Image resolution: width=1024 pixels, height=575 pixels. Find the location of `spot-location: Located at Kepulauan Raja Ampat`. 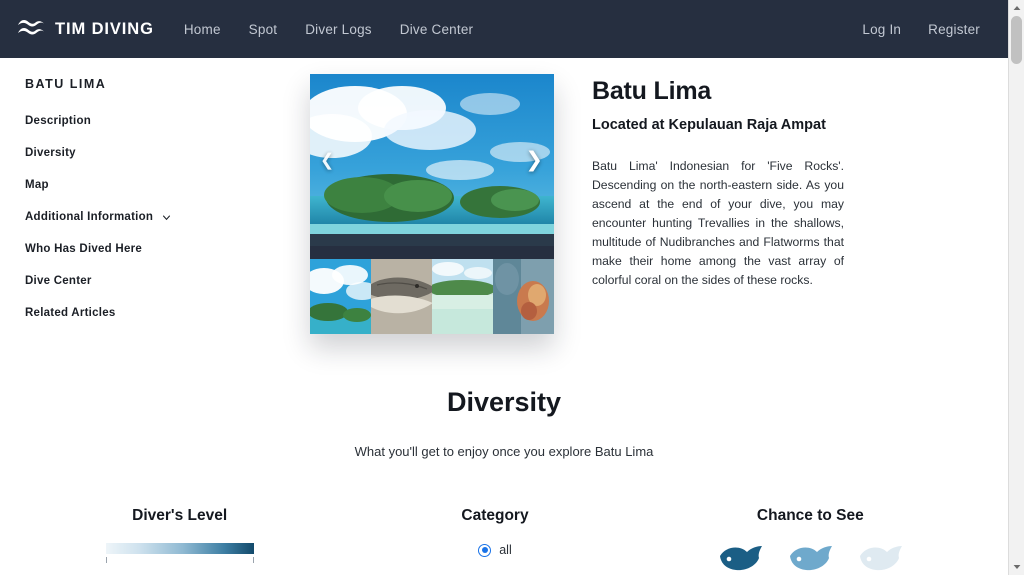

spot-location: Located at Kepulauan Raja Ampat is located at coordinates (709, 124).